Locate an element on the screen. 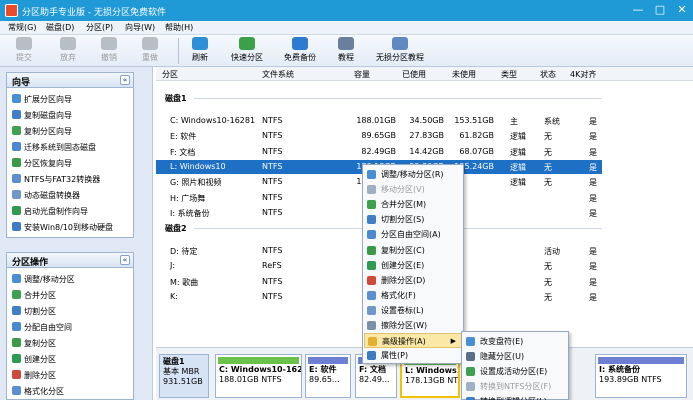  col-capacity: 容量 is located at coordinates (362, 74).